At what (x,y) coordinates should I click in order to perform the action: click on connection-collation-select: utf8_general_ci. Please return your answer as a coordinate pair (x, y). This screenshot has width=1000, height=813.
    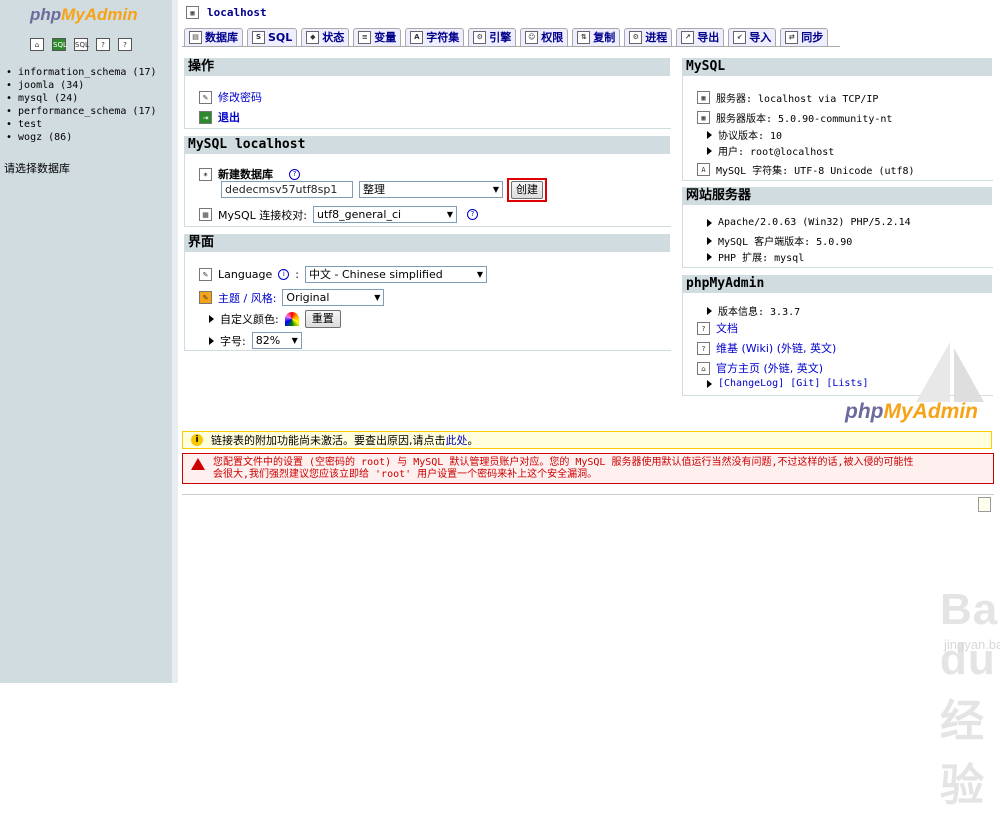
    Looking at the image, I should click on (384, 214).